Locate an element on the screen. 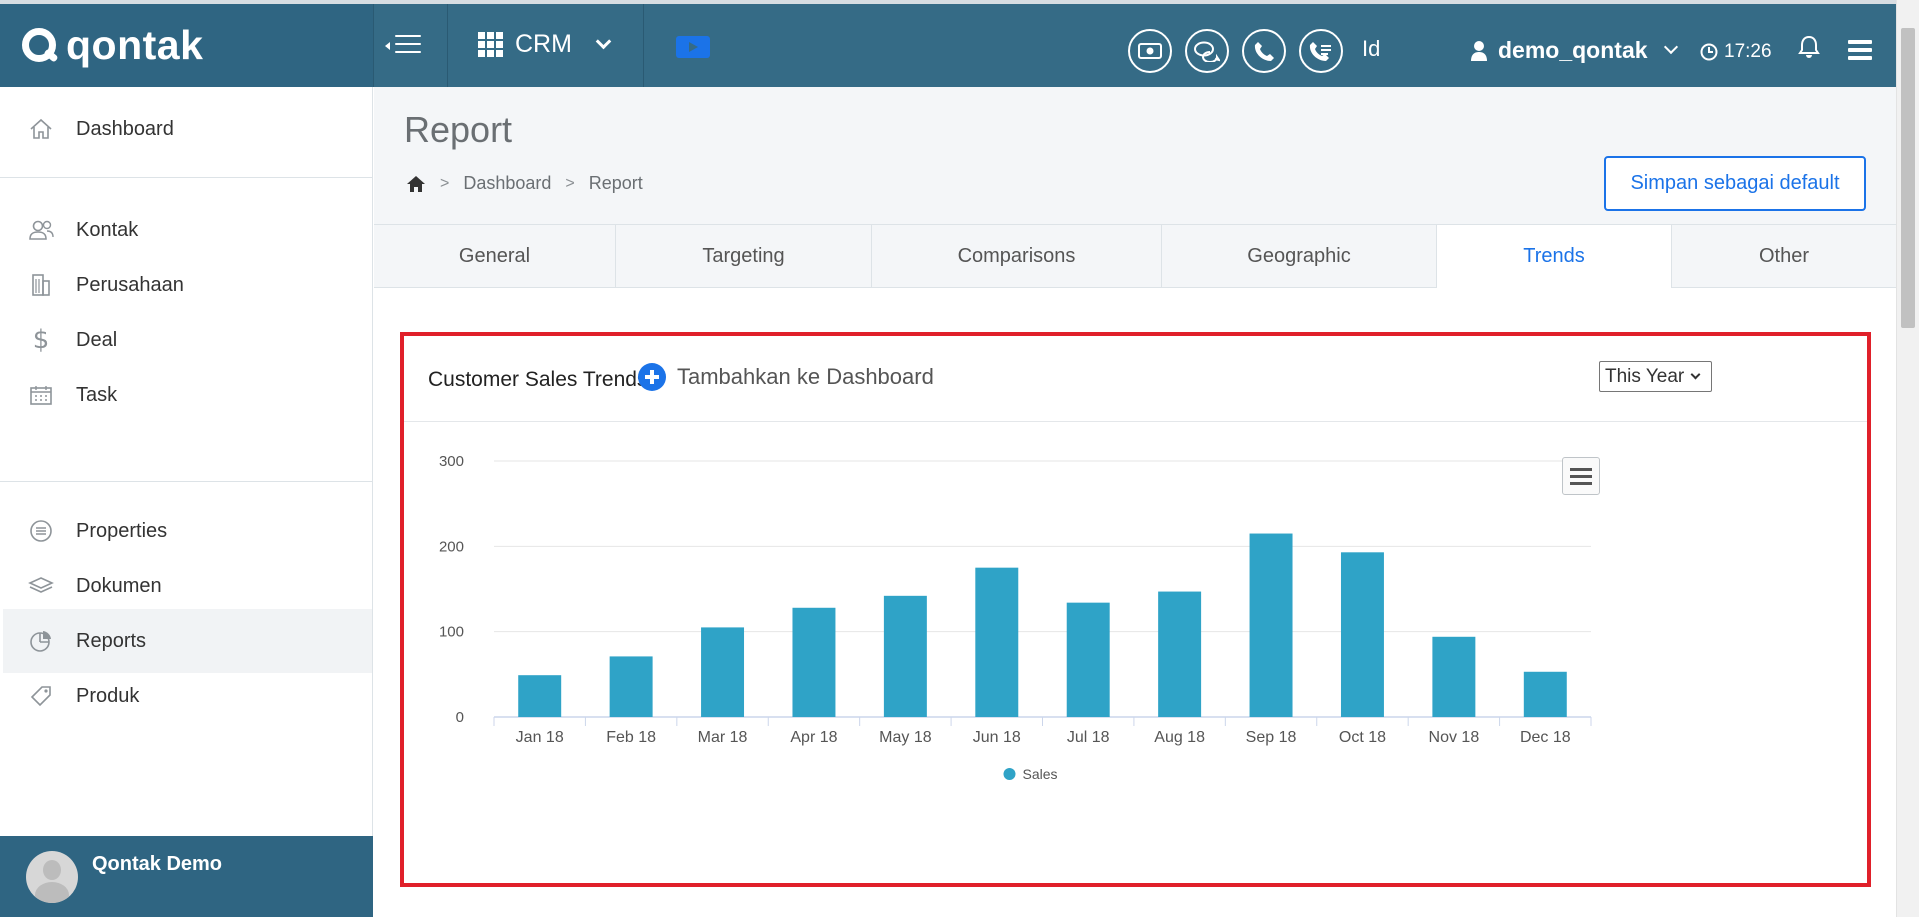 The width and height of the screenshot is (1919, 917). user-profile: Qontak Demo is located at coordinates (186, 876).